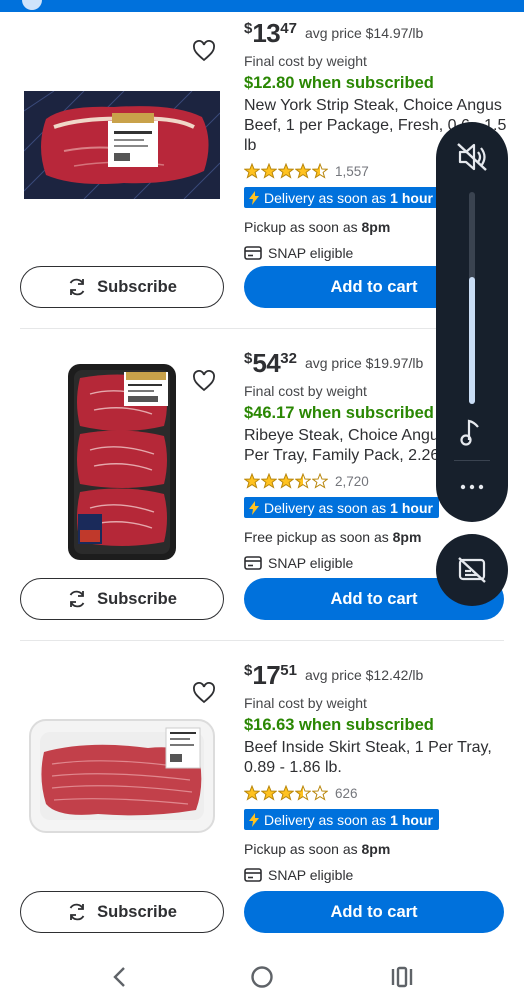  Describe the element at coordinates (346, 793) in the screenshot. I see `rating-count: 626` at that location.